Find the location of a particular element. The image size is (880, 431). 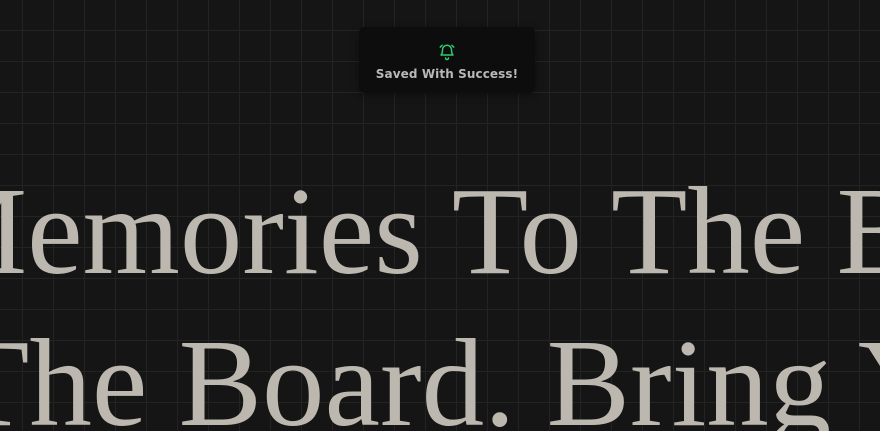

success-toast: Saved With Success! is located at coordinates (447, 60).